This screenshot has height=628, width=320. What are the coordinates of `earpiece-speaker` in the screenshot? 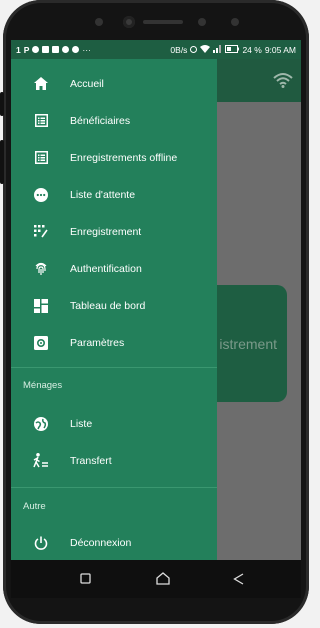 It's located at (163, 22).